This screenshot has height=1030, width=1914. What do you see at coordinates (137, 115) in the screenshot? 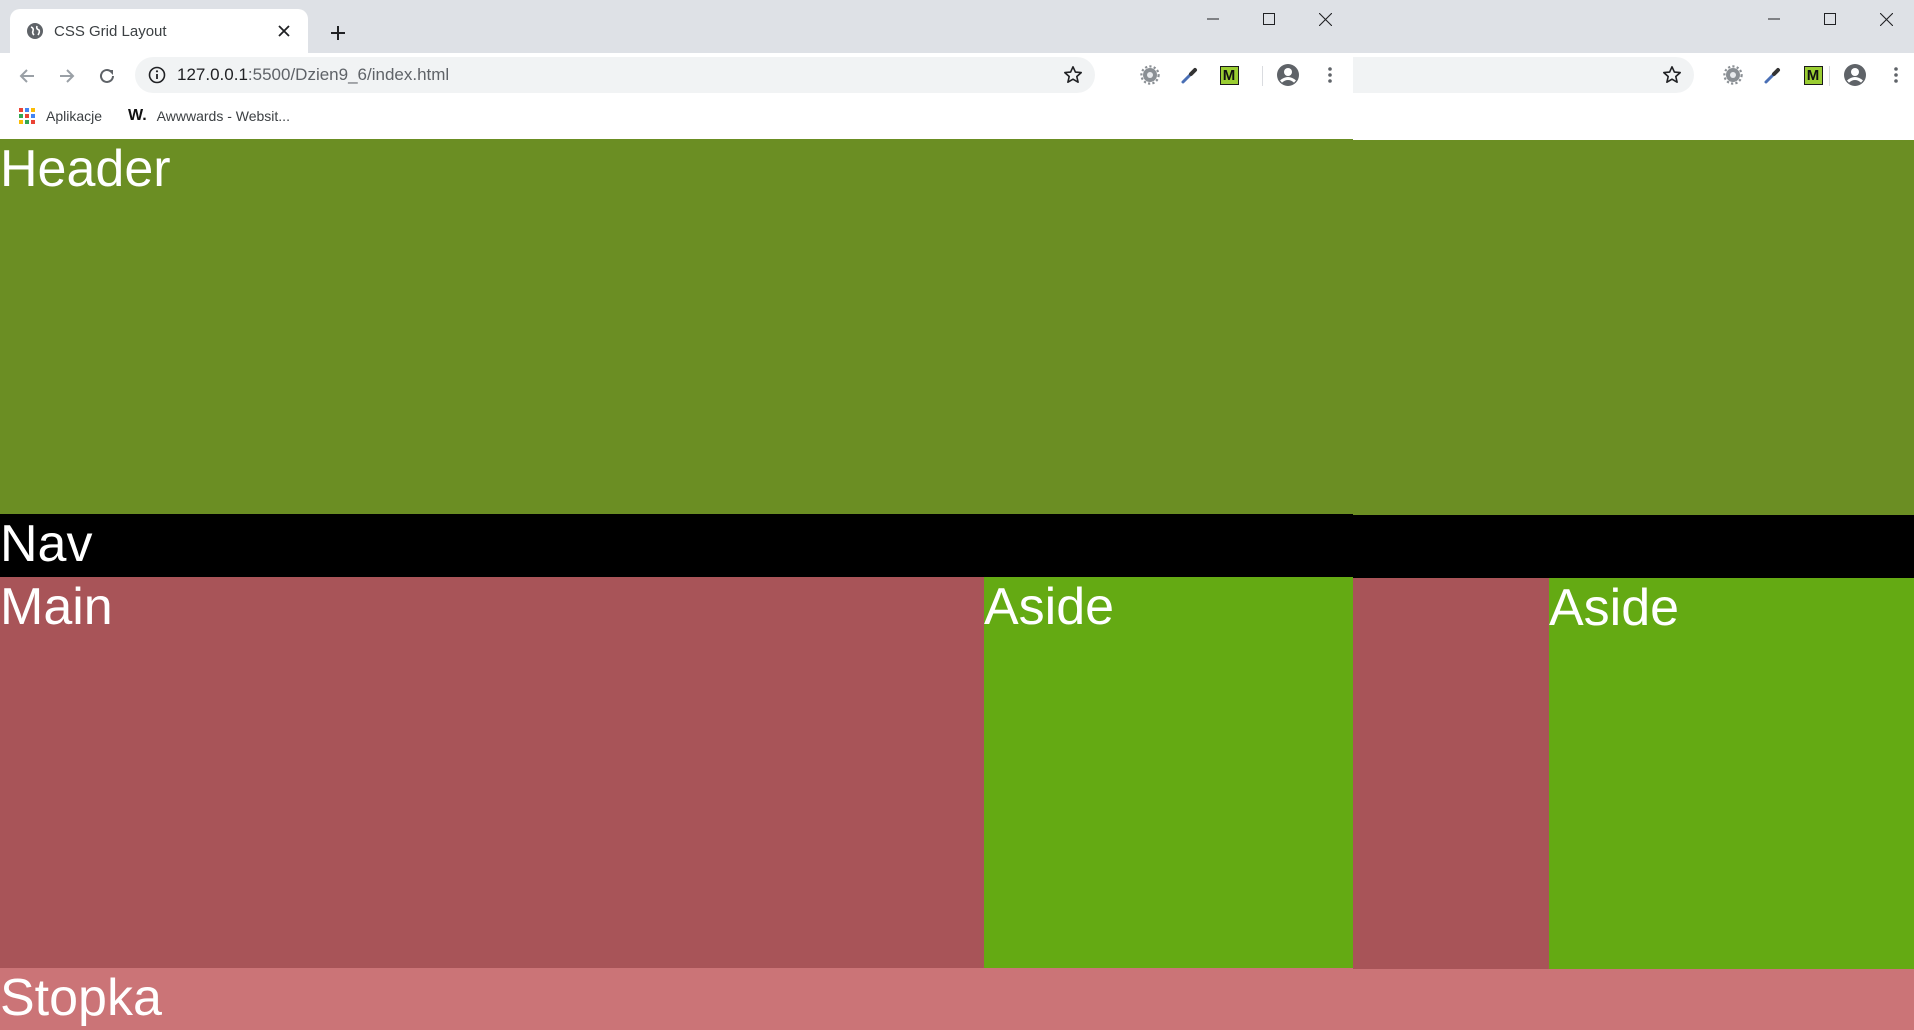
I see `awwwards-logo-icon: W.` at bounding box center [137, 115].